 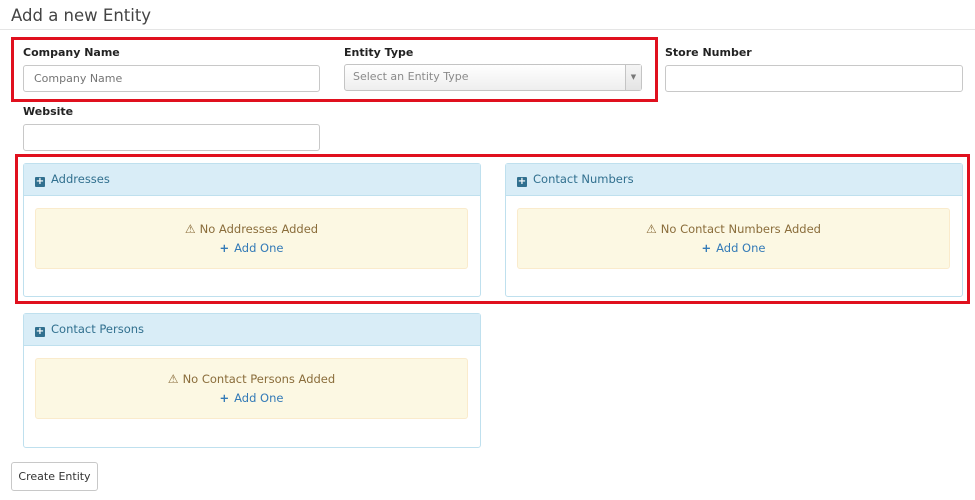 I want to click on store-number-input, so click(x=814, y=78).